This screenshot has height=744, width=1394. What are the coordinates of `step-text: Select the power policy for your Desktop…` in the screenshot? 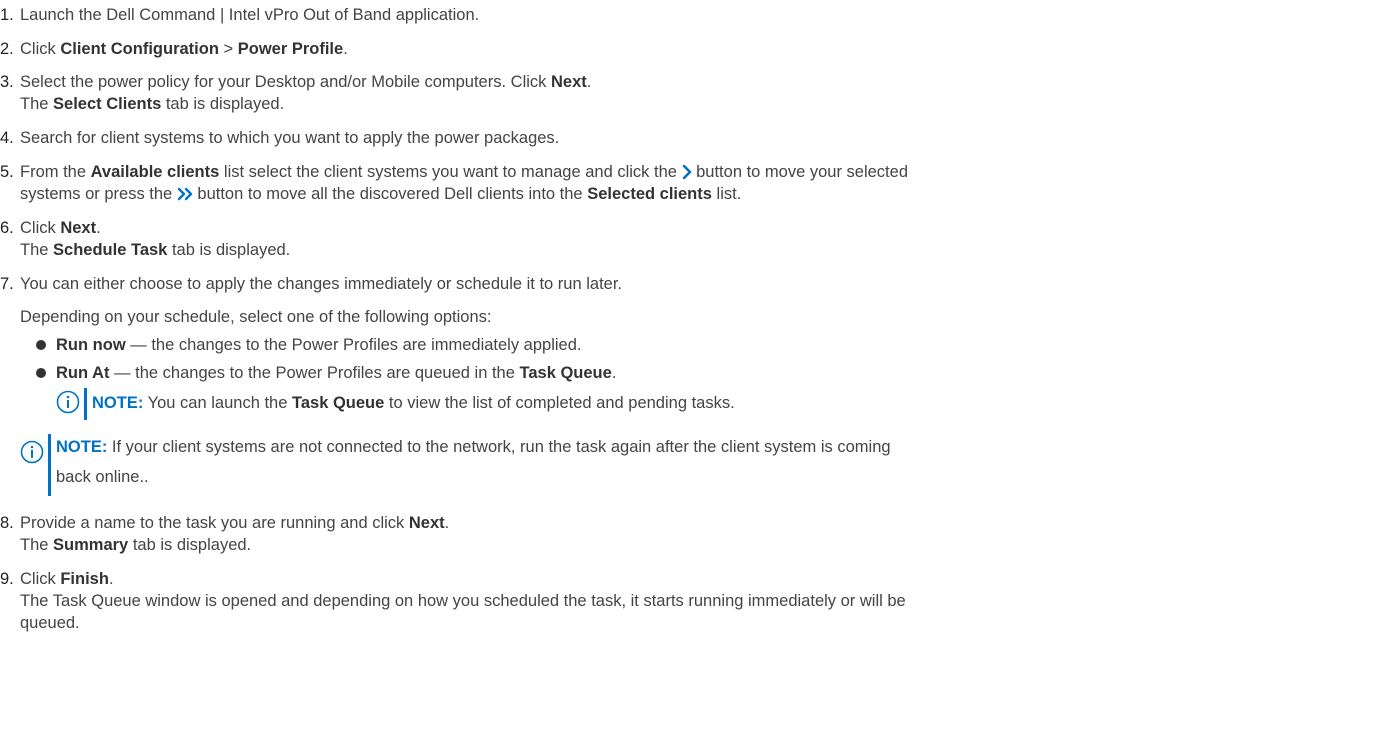 It's located at (703, 82).